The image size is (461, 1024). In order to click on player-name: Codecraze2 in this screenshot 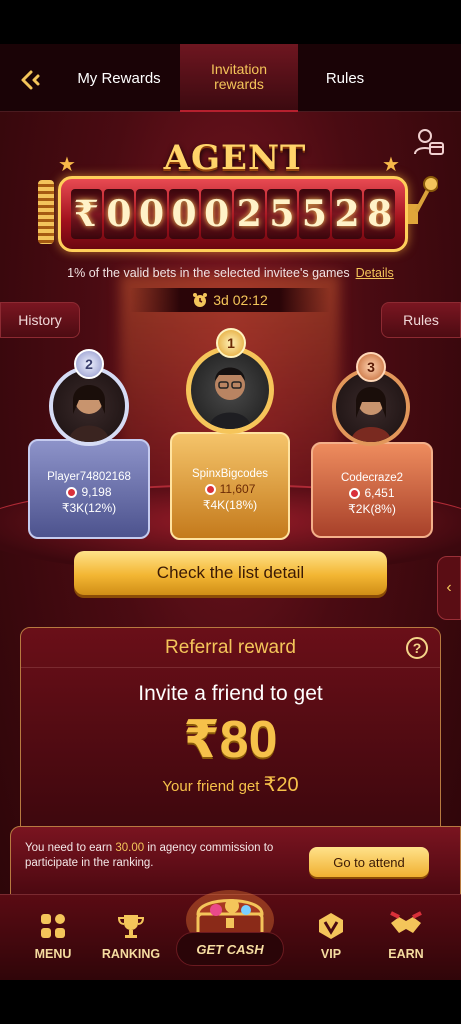, I will do `click(371, 478)`.